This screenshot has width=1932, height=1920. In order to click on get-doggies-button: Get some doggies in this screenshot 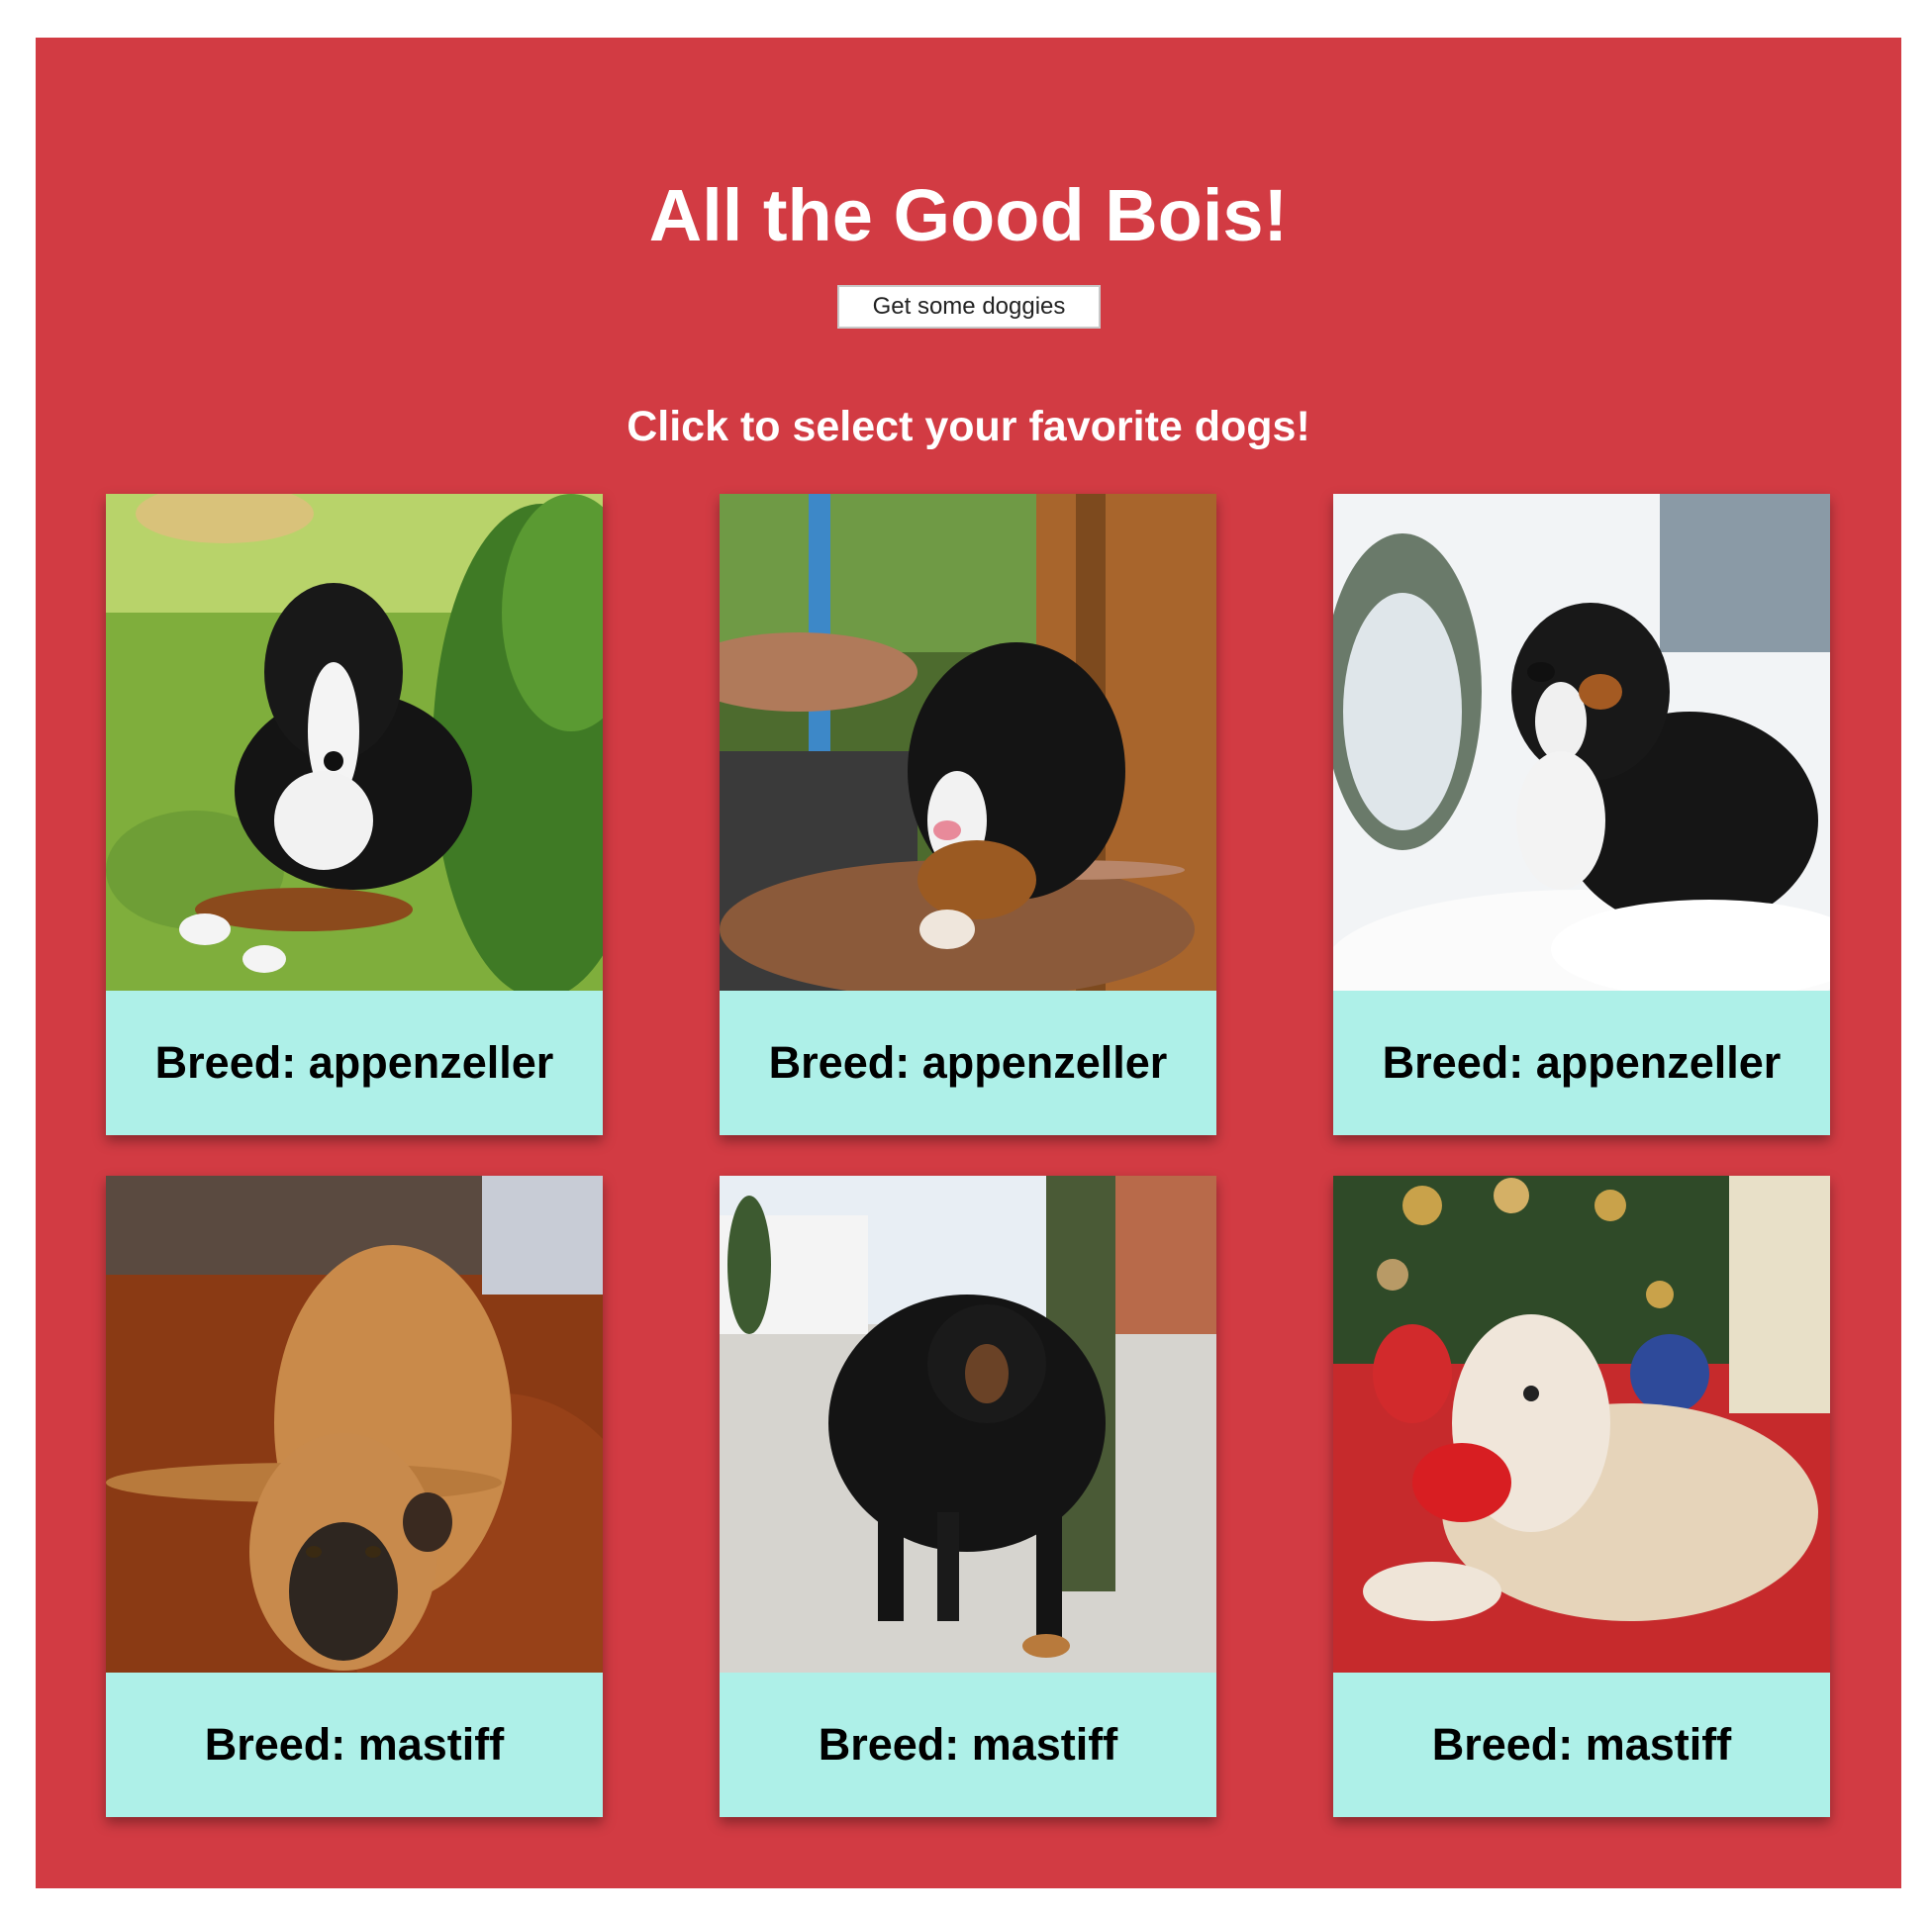, I will do `click(969, 307)`.